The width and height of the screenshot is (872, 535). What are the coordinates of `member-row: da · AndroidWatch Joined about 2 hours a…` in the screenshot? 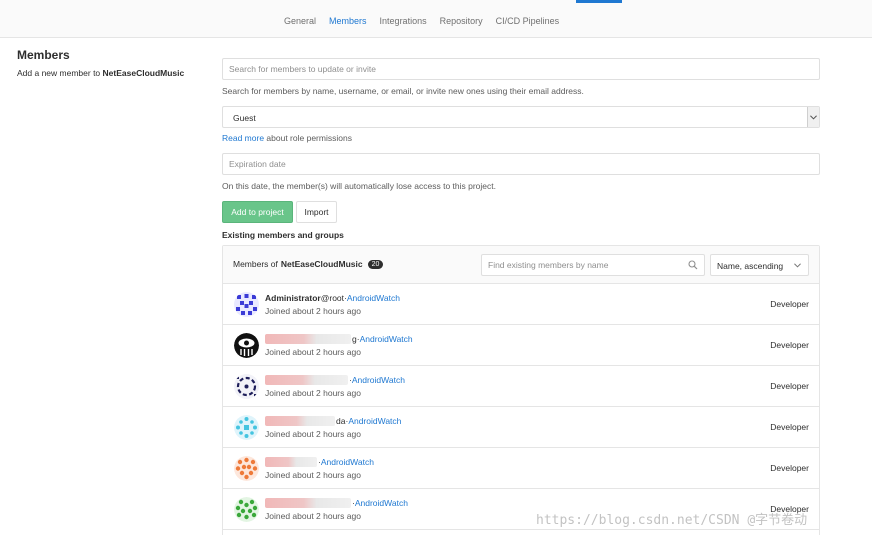 It's located at (521, 427).